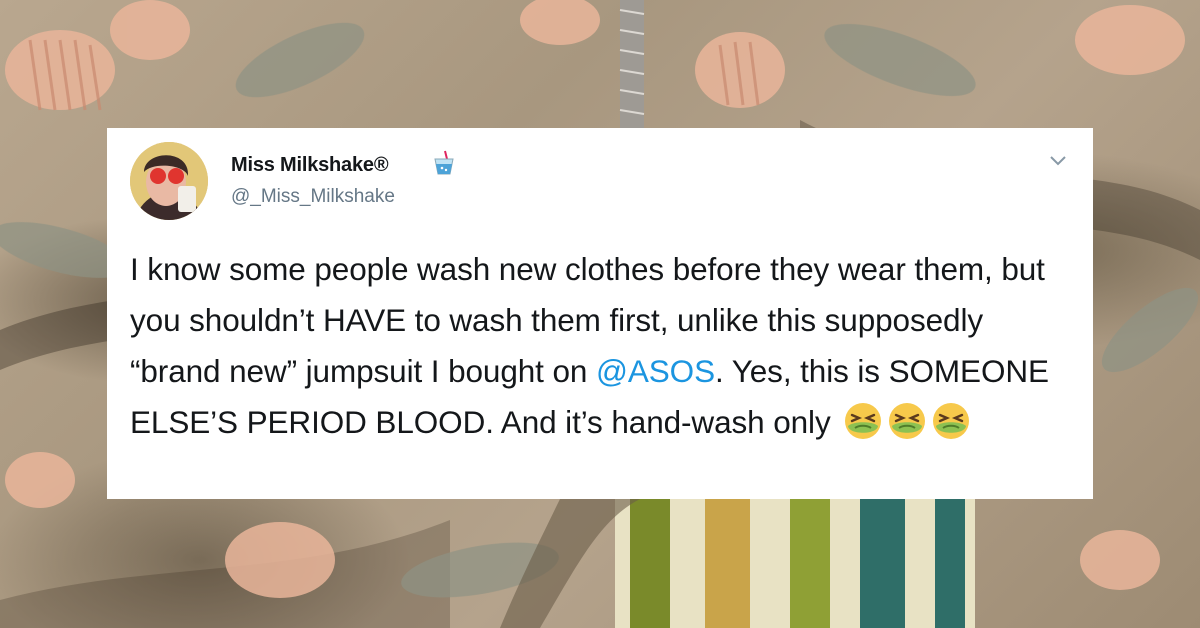 Image resolution: width=1200 pixels, height=628 pixels. What do you see at coordinates (655, 371) in the screenshot?
I see `mention-link: @ASOS` at bounding box center [655, 371].